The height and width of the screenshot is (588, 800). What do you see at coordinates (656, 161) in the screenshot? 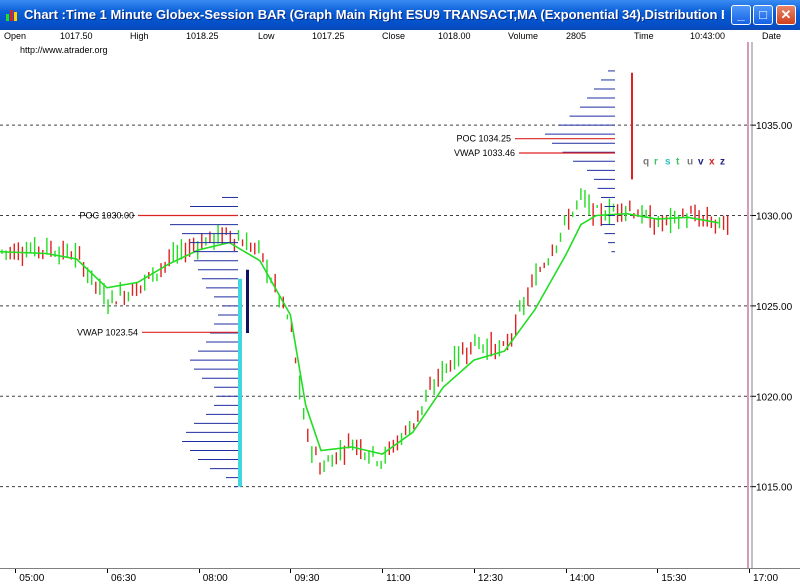
I see `tpo-letter: r` at bounding box center [656, 161].